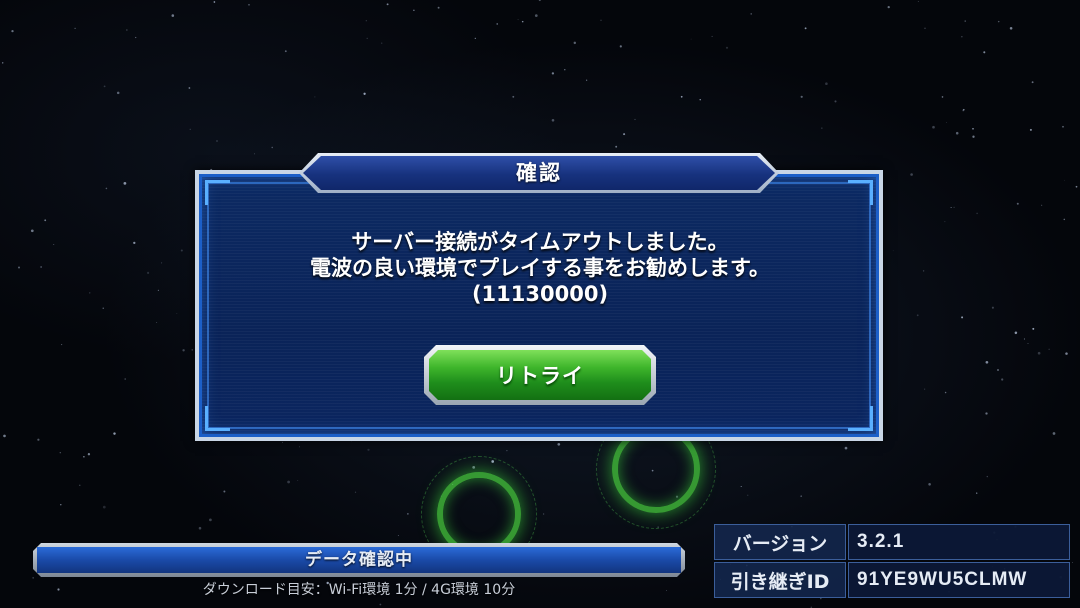 The image size is (1080, 608). I want to click on transfer-id-row: 引き継ぎID 91YE9WU5CLMW, so click(892, 580).